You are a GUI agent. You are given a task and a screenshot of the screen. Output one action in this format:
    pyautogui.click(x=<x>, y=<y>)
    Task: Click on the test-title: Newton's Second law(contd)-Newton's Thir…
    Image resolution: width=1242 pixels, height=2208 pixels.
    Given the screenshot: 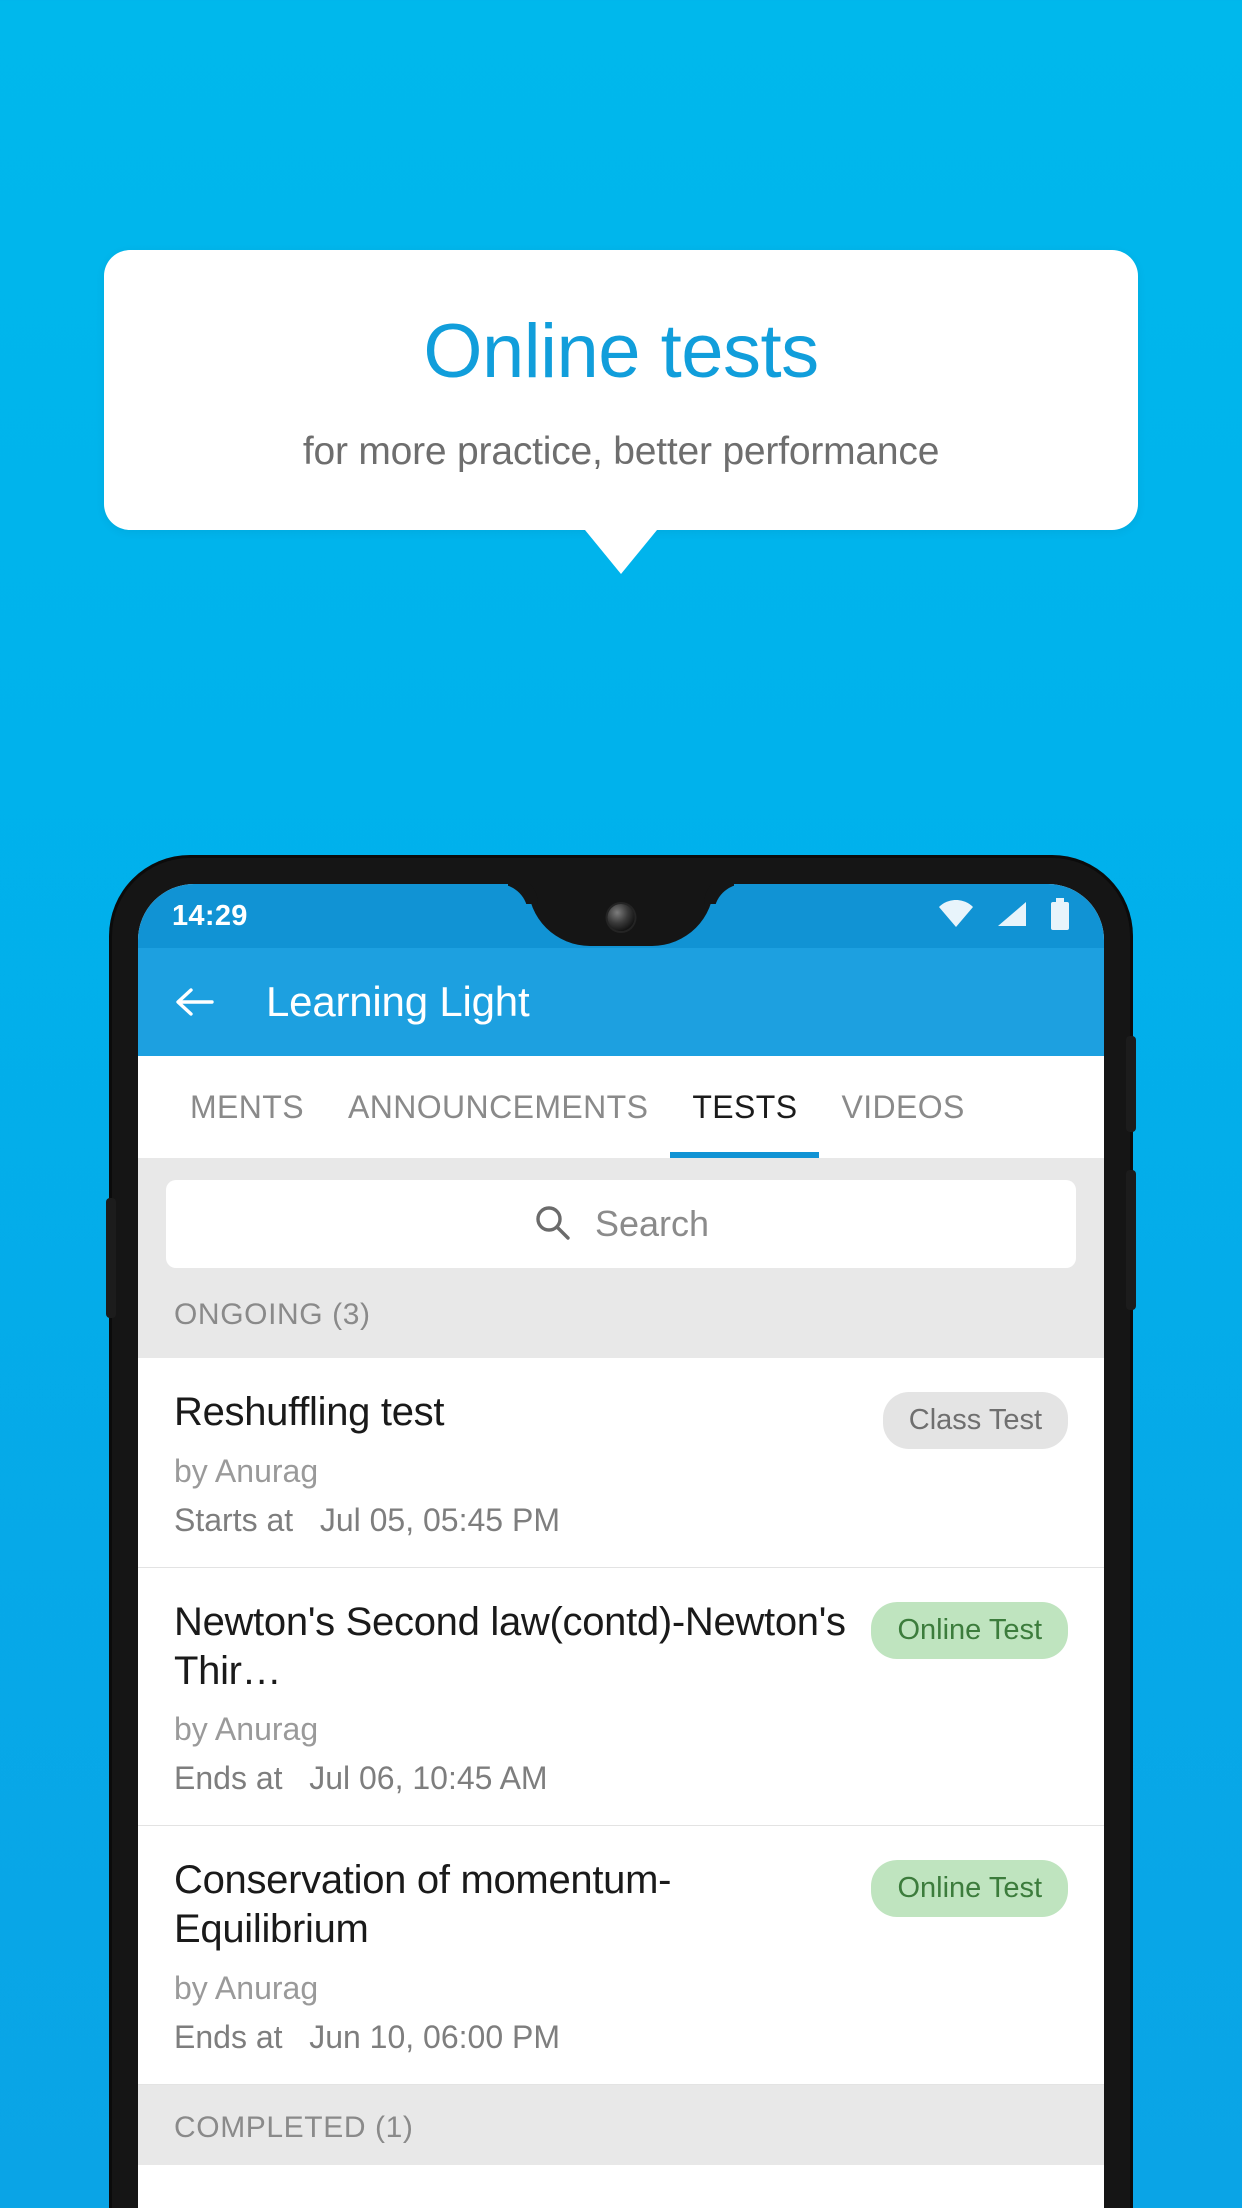 What is the action you would take?
    pyautogui.click(x=510, y=1646)
    